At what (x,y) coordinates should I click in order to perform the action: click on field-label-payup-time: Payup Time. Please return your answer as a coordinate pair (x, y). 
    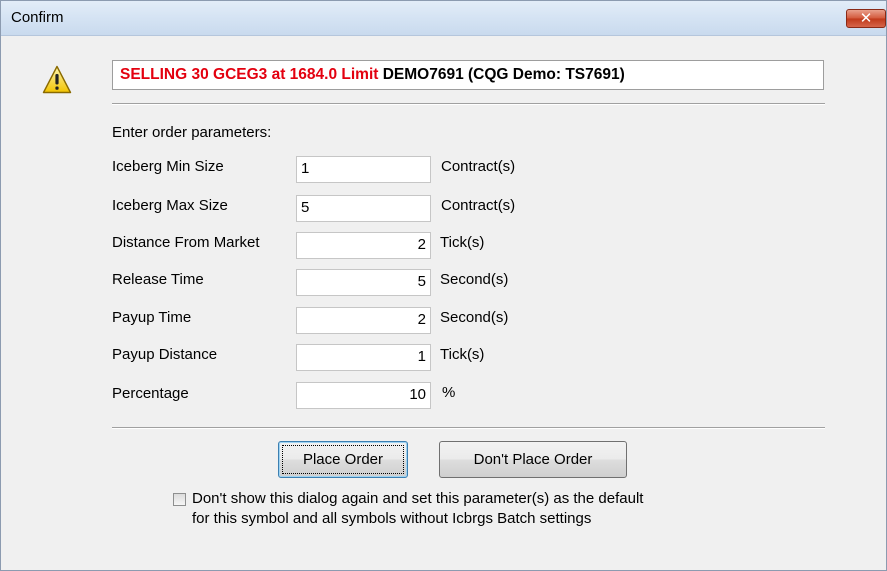
    Looking at the image, I should click on (152, 317).